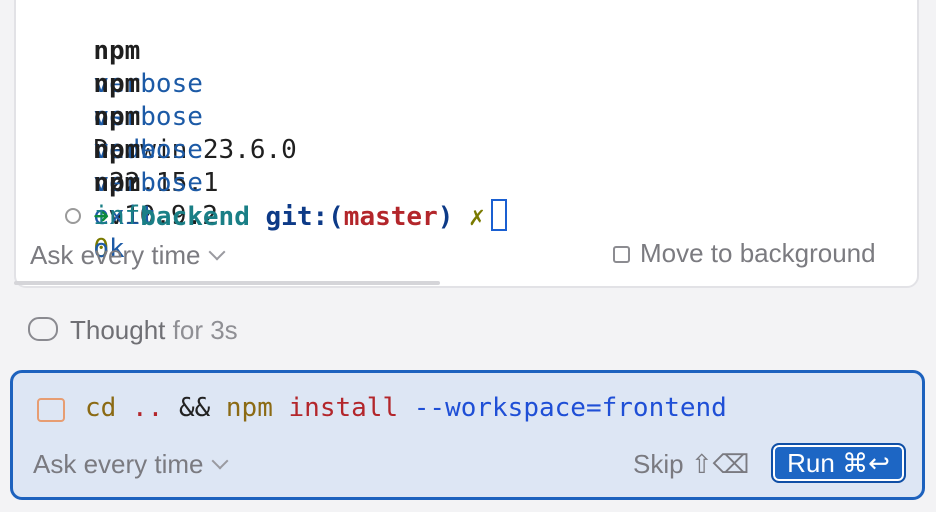 This screenshot has width=936, height=512. Describe the element at coordinates (195, 217) in the screenshot. I see `folder-name: backend` at that location.